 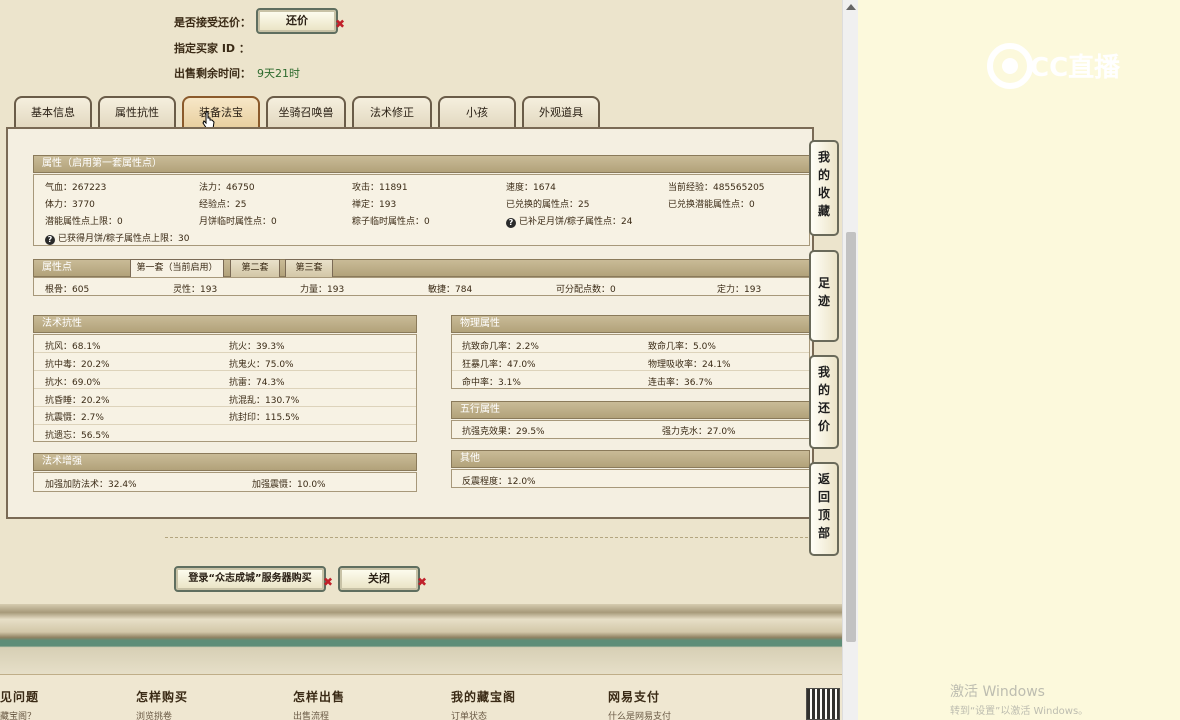 I want to click on close-label: 关闭, so click(x=379, y=578).